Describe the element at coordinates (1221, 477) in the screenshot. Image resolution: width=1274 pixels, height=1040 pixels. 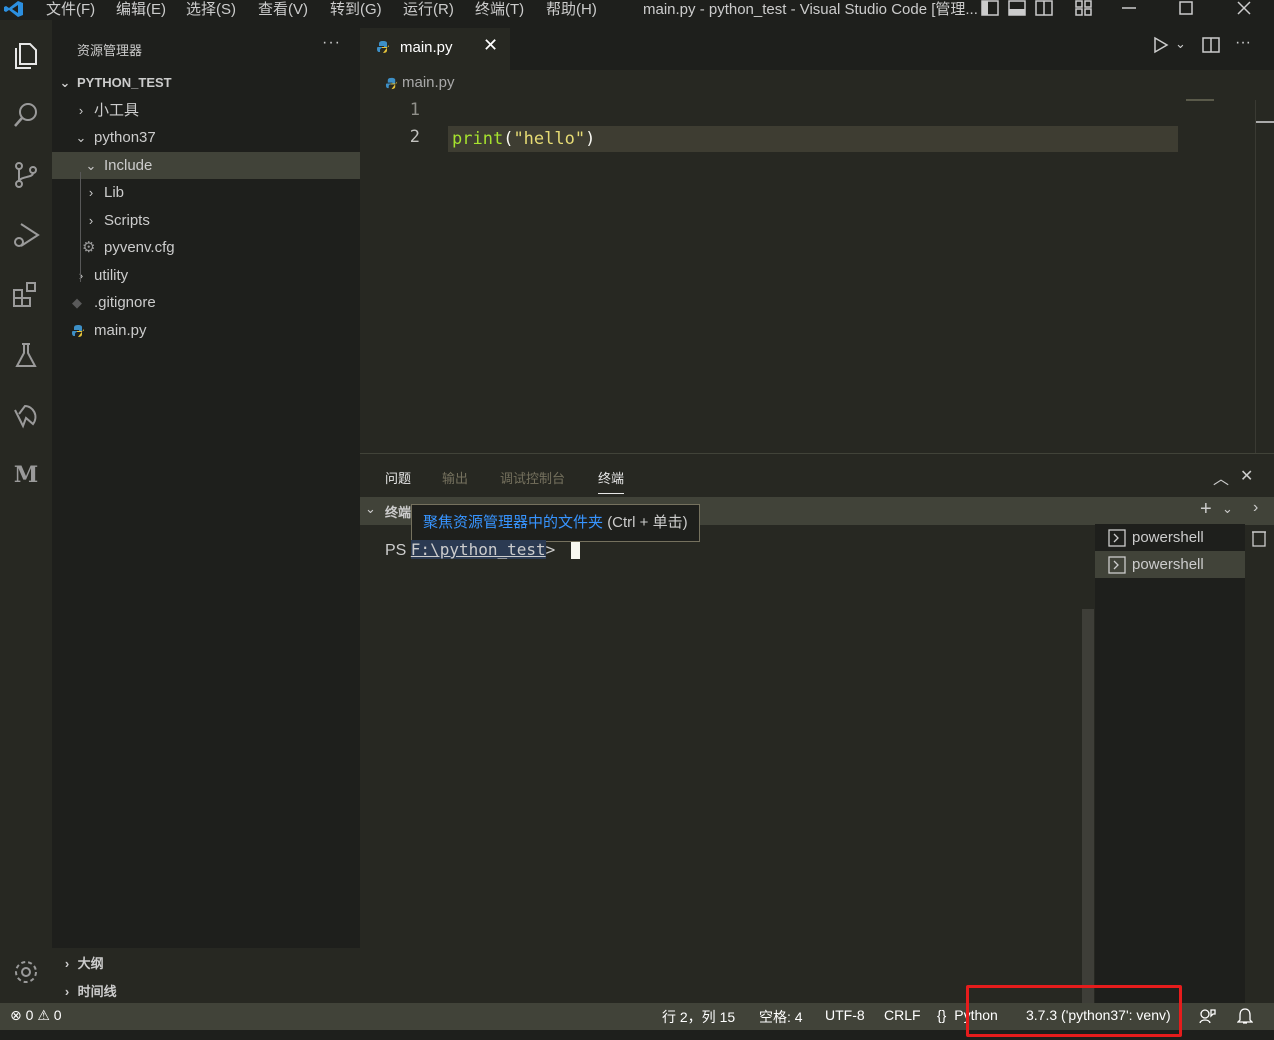
I see `maximize-panel-icon: ︿` at that location.